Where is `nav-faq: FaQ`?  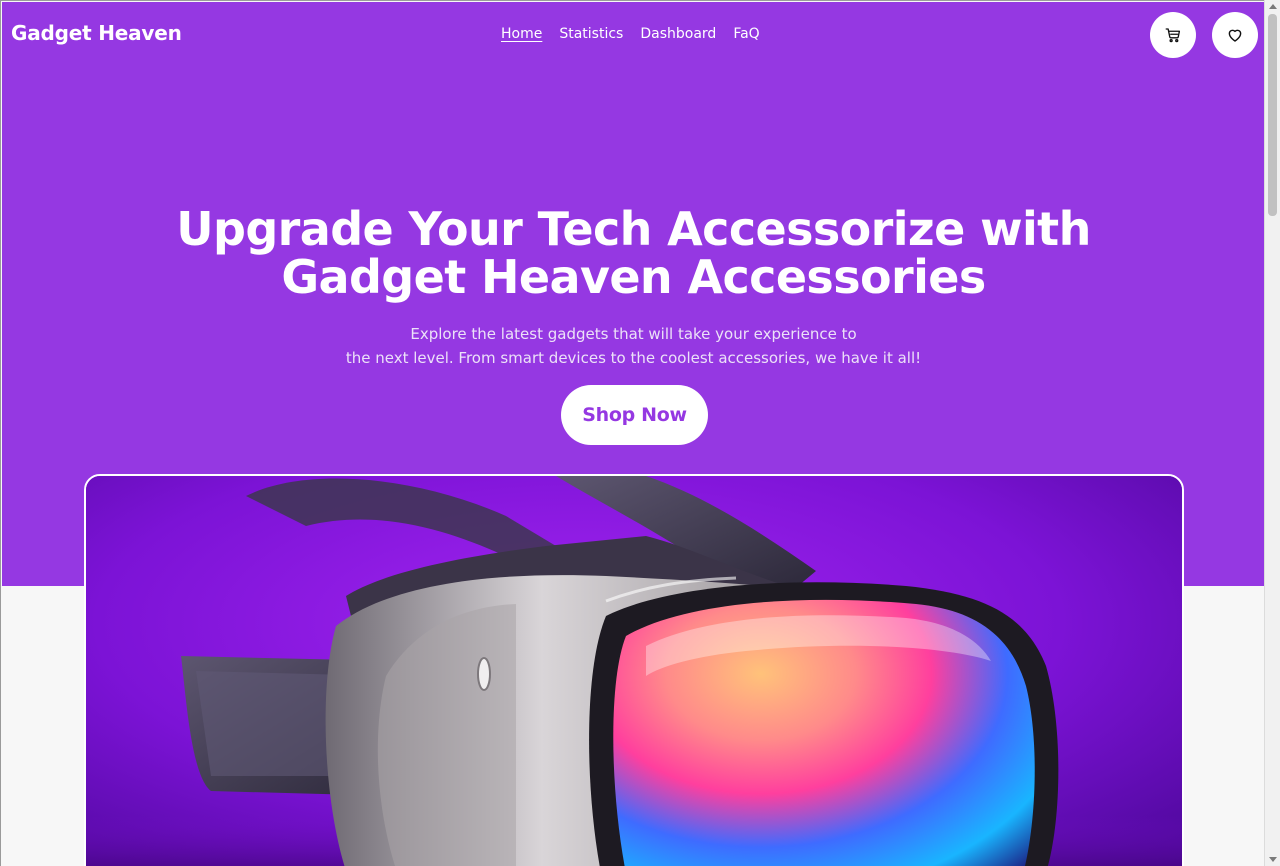 nav-faq: FaQ is located at coordinates (746, 34).